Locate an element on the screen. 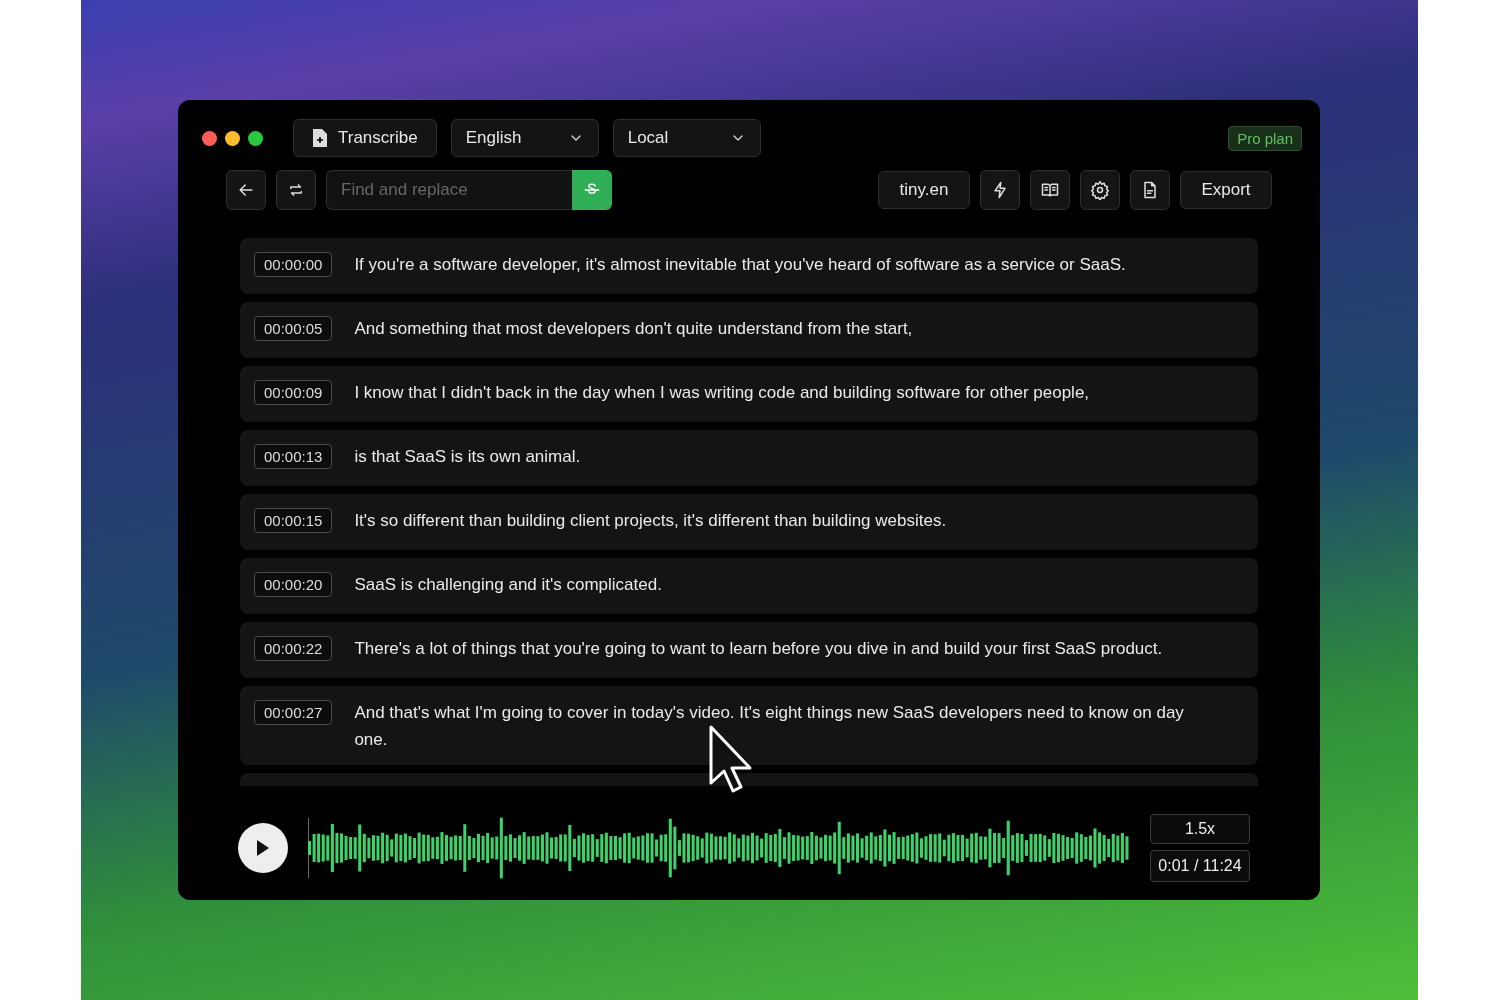 This screenshot has height=1000, width=1500. timestamp: 00:00:13 is located at coordinates (293, 456).